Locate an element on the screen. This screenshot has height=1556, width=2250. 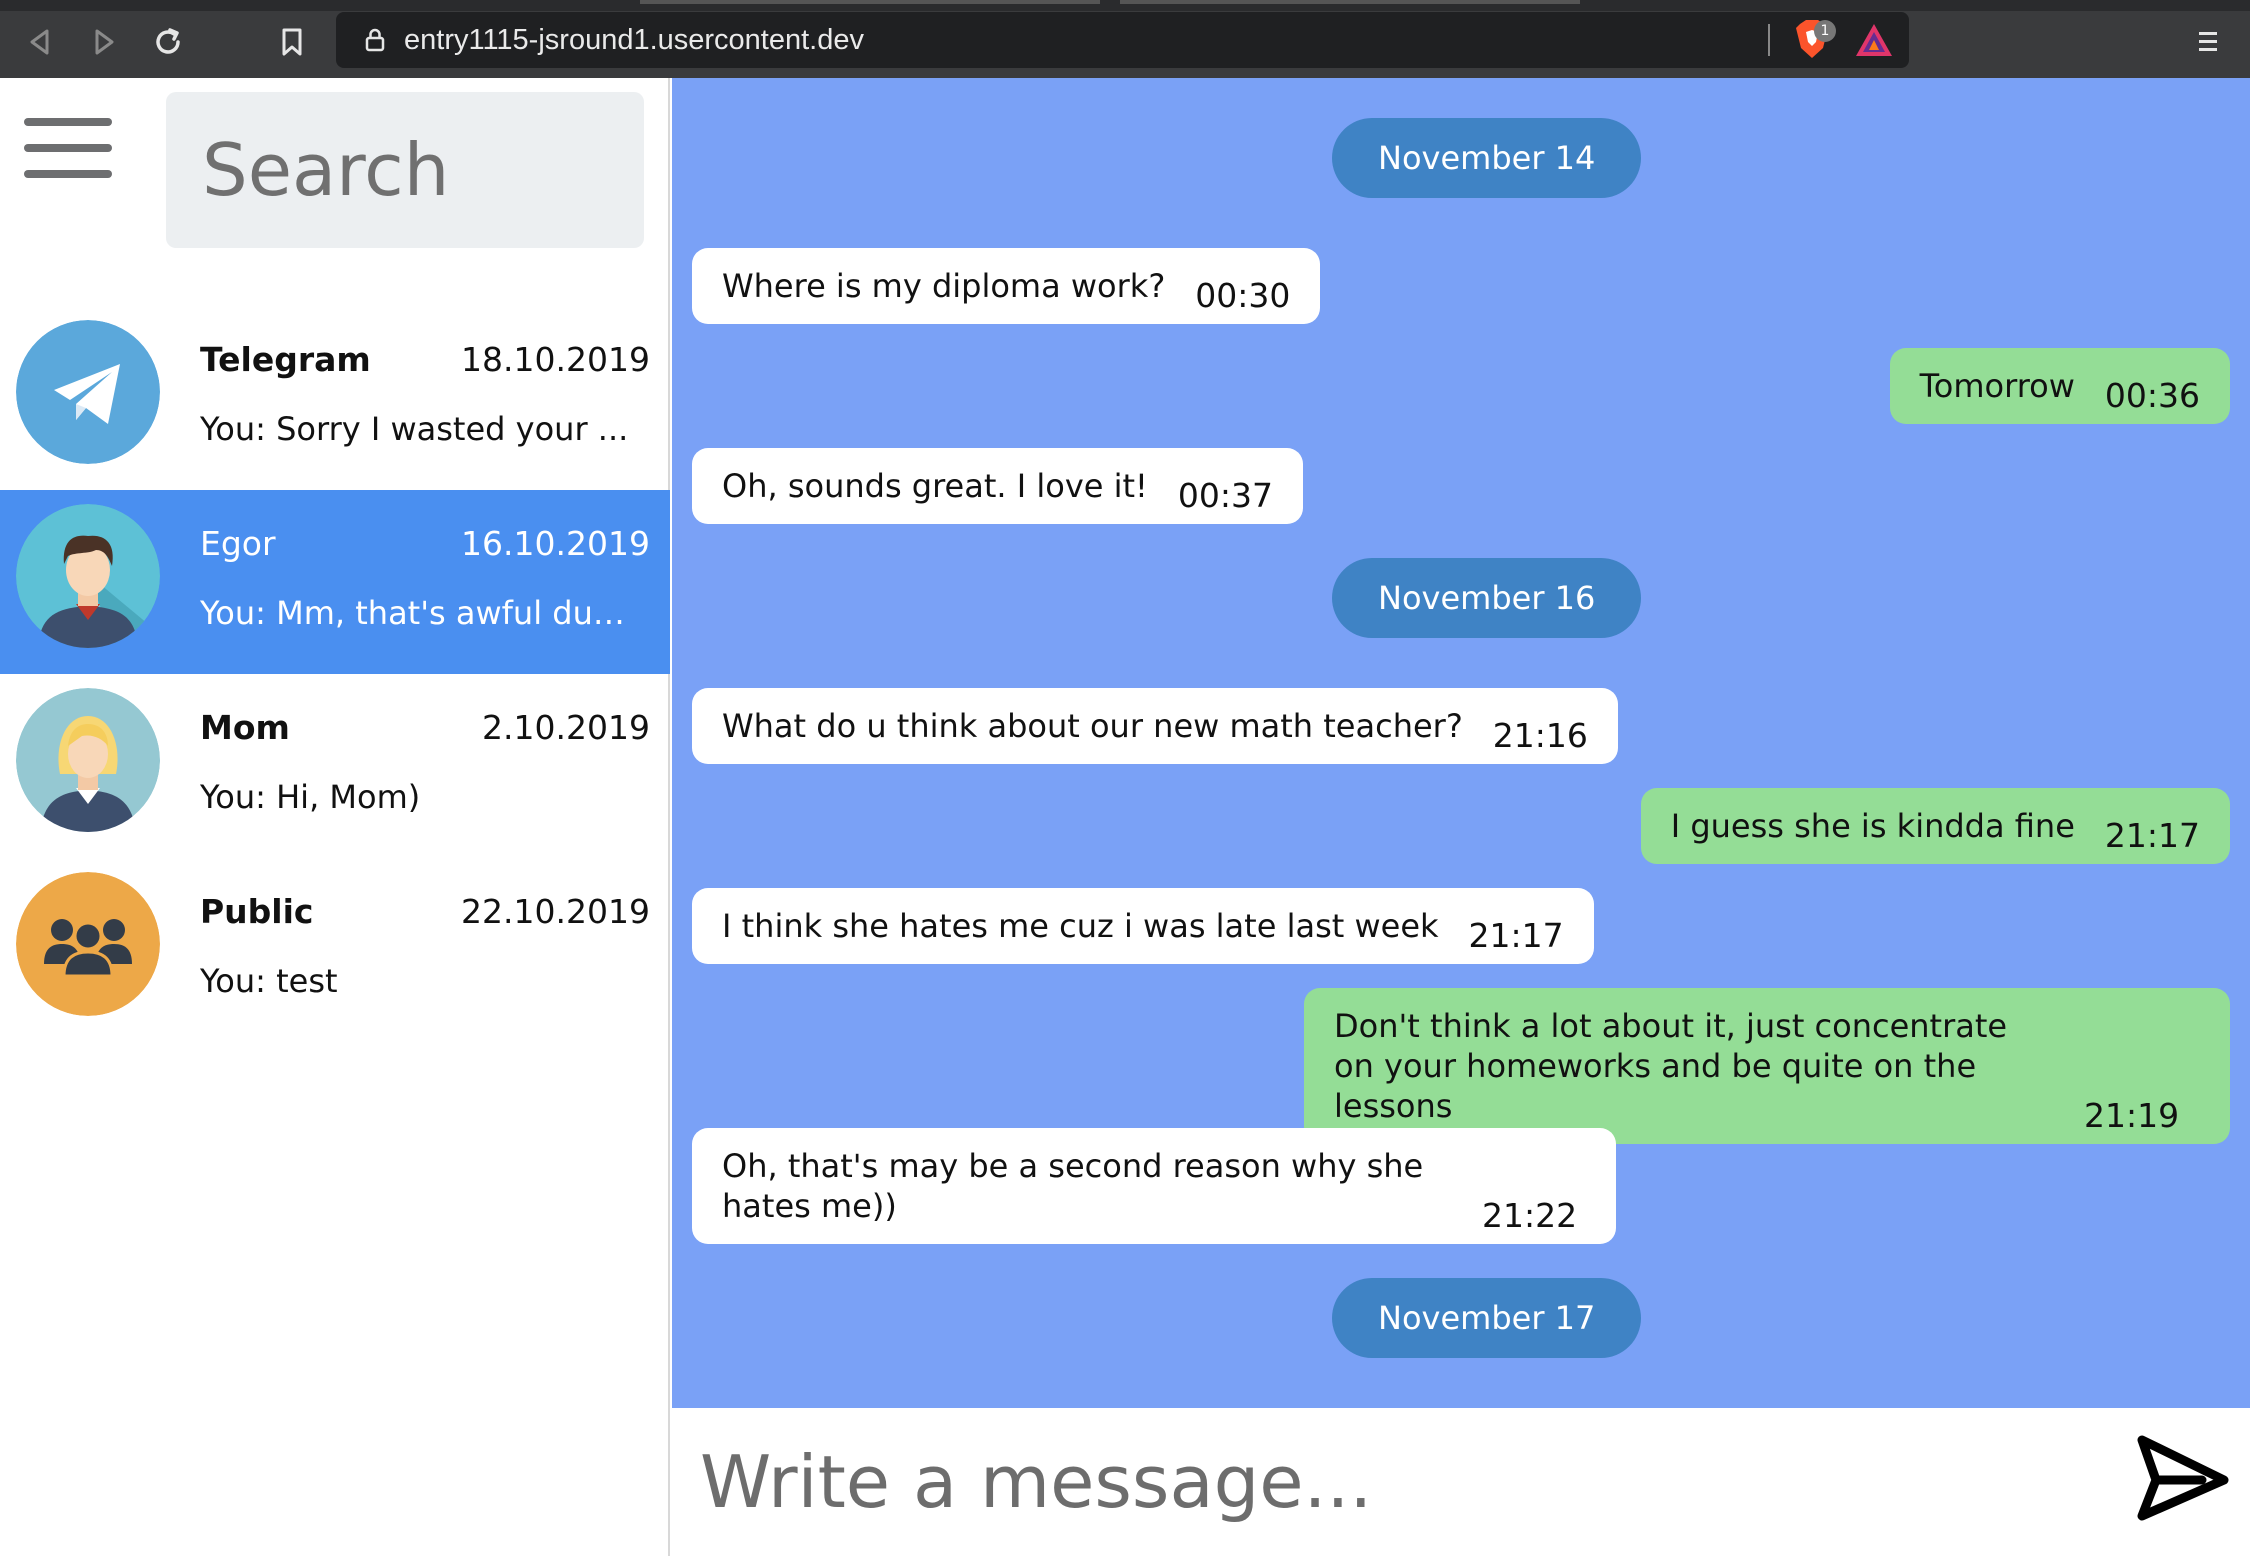
message-time: 00:37 is located at coordinates (1225, 495).